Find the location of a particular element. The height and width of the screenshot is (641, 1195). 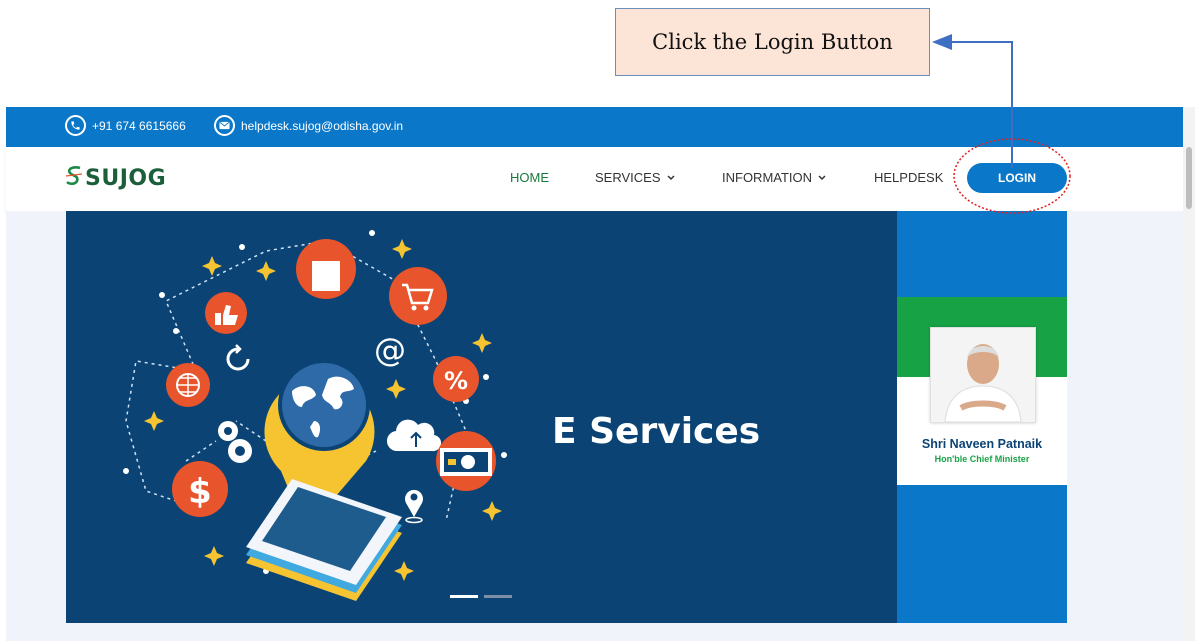

annotation-callout: Click the Login Button is located at coordinates (772, 42).